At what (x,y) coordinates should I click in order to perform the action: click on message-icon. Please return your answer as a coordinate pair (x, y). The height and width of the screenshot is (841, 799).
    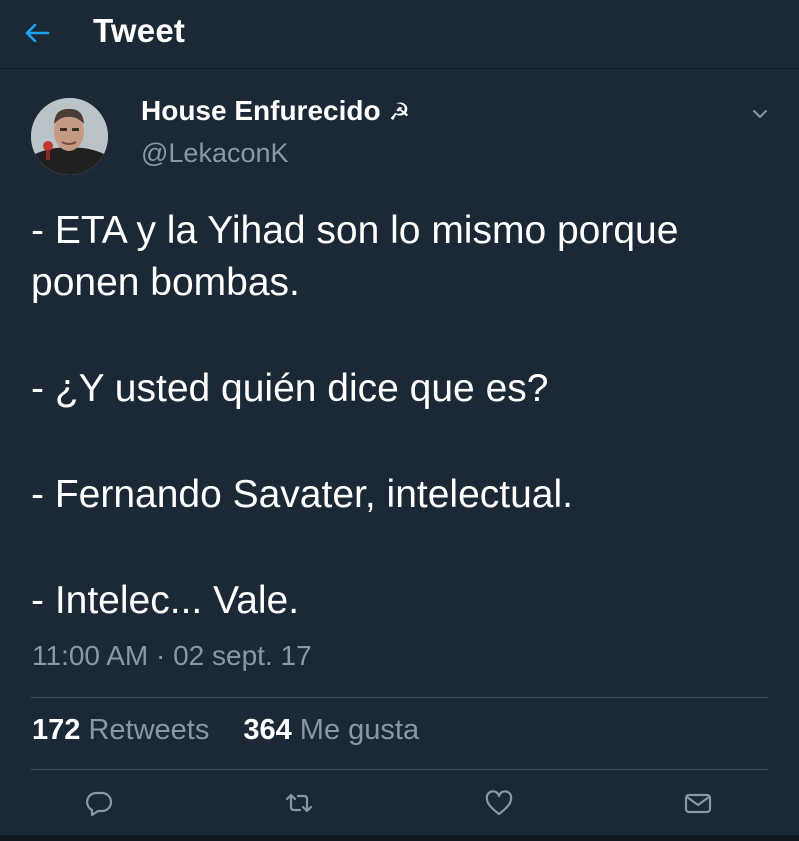
    Looking at the image, I should click on (698, 803).